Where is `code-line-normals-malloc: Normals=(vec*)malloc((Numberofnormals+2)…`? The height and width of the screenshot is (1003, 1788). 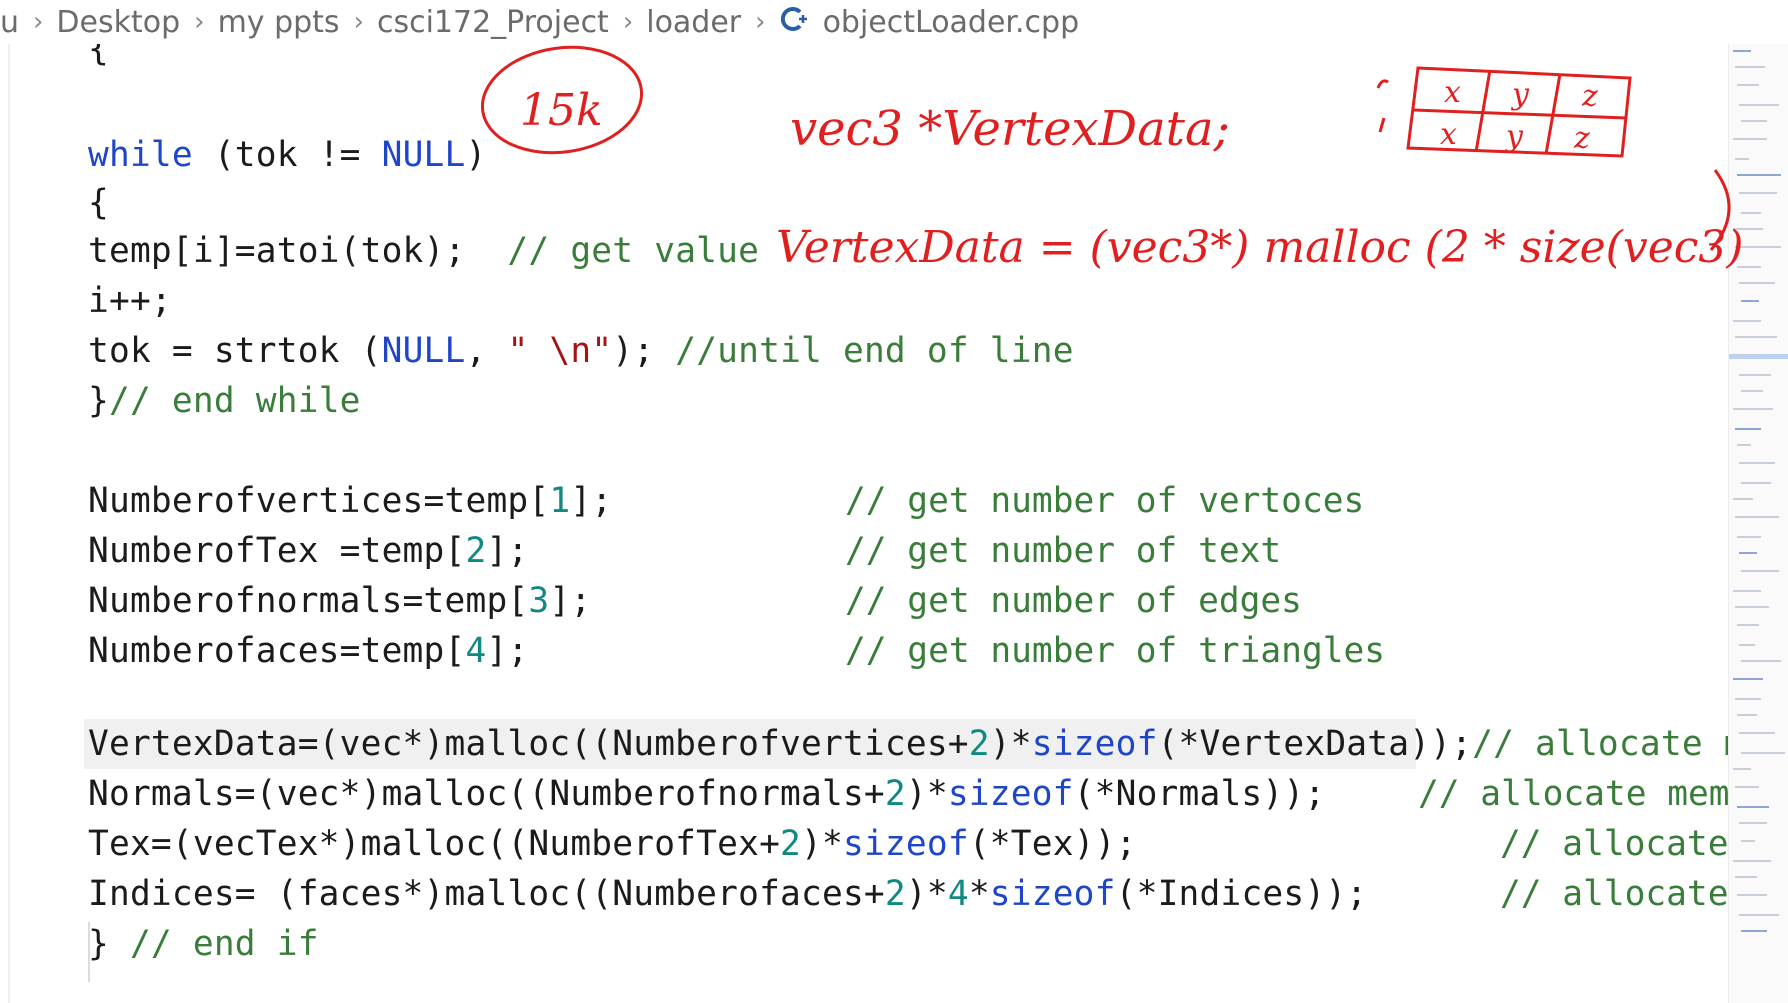 code-line-normals-malloc: Normals=(vec*)malloc((Numberofnormals+2)… is located at coordinates (707, 794).